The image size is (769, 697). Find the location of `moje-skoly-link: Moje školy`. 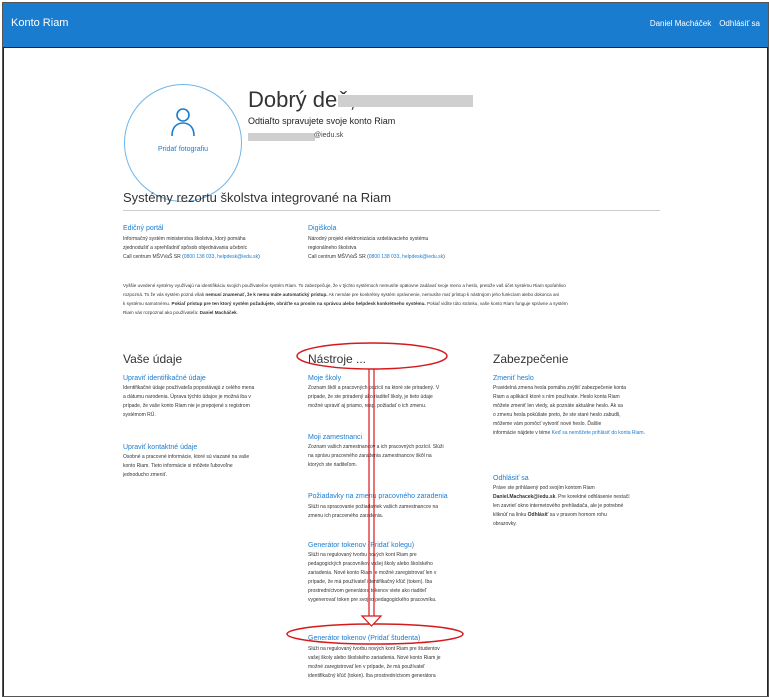

moje-skoly-link: Moje školy is located at coordinates (324, 378).